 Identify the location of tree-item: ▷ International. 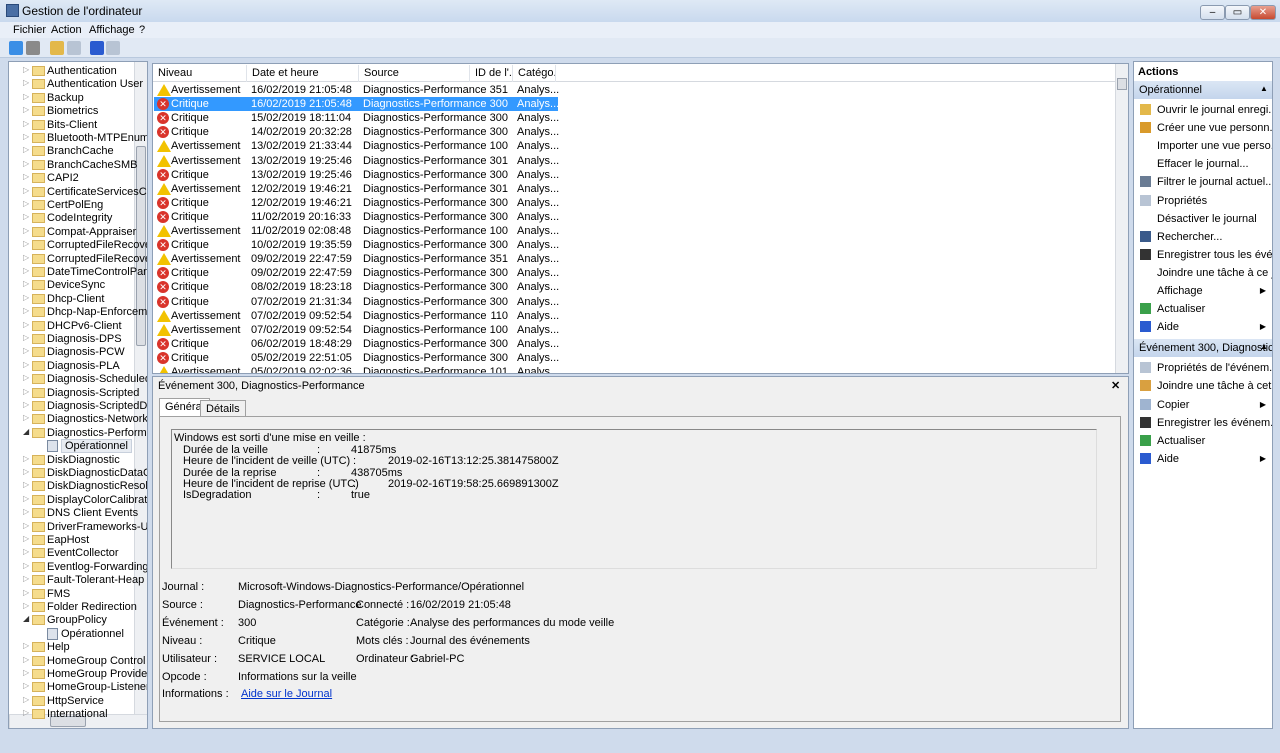
(71, 714).